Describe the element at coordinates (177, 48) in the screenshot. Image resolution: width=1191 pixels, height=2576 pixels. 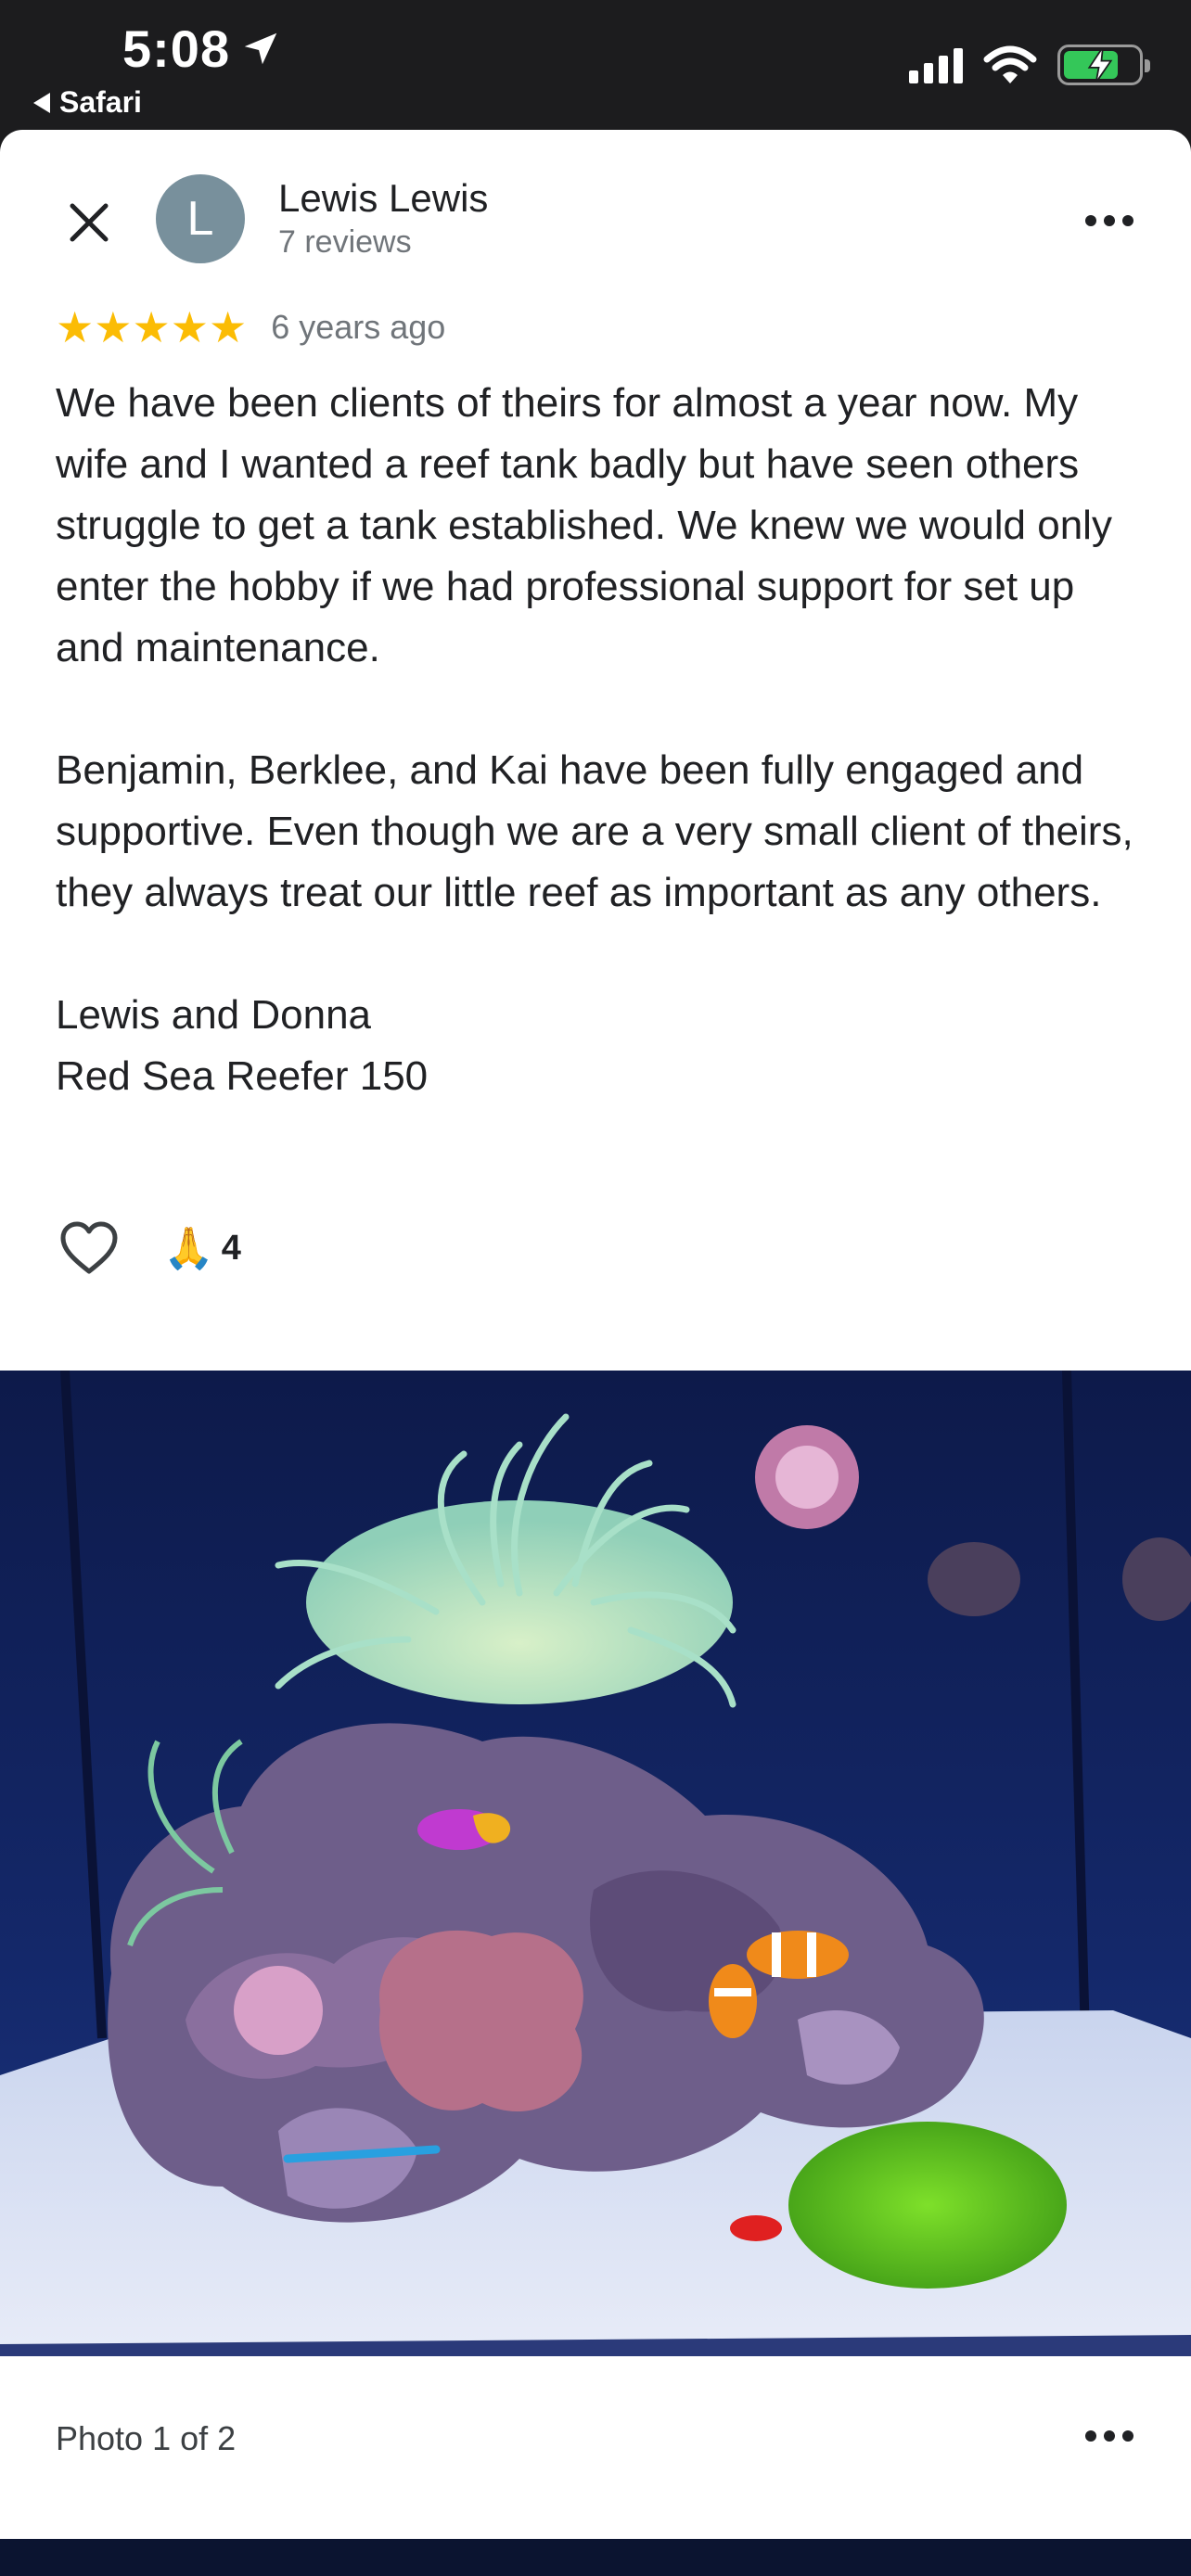
I see `time-text: 5:08` at that location.